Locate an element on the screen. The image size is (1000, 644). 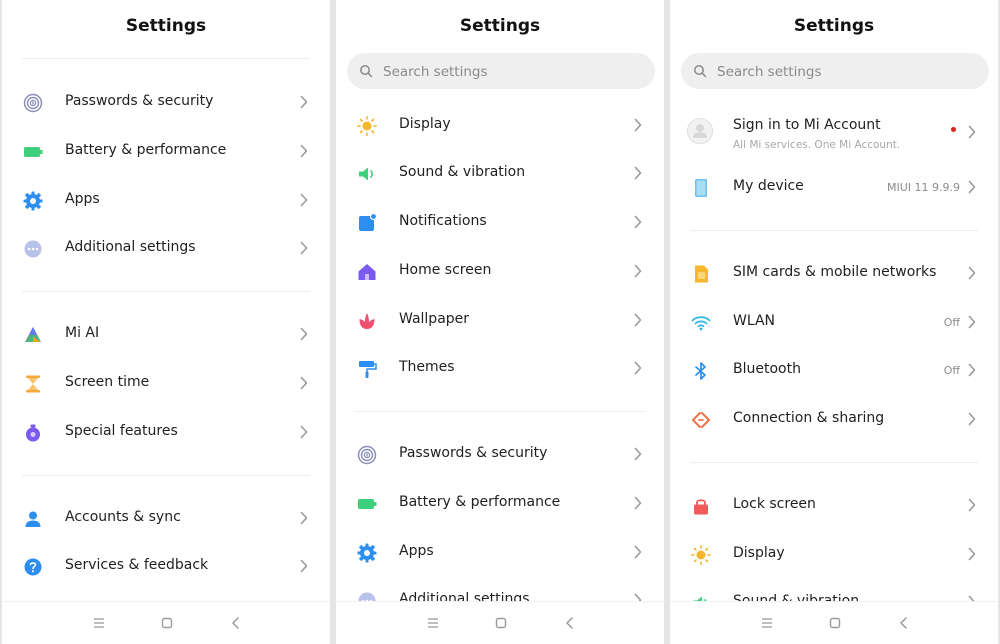
speaker-icon is located at coordinates (367, 174).